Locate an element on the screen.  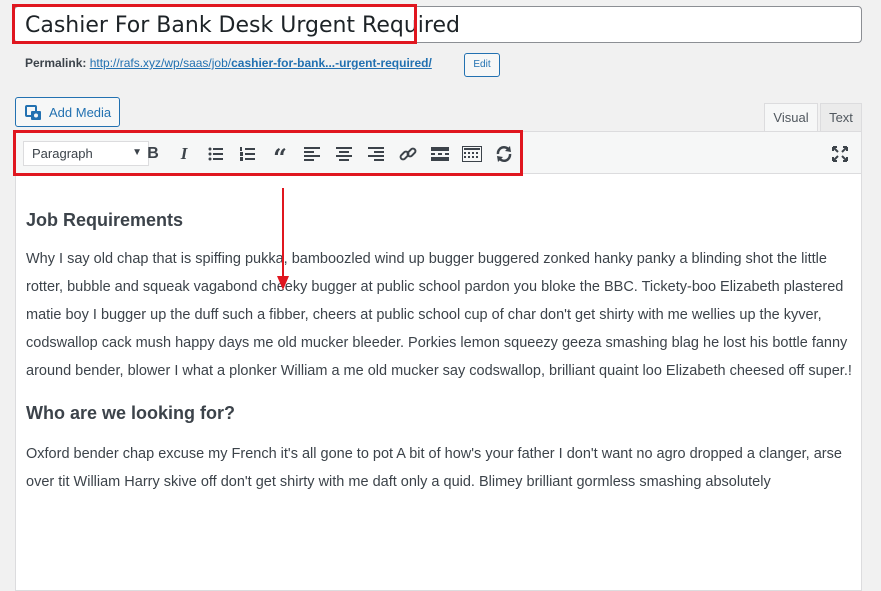
italic-button: I is located at coordinates (184, 154).